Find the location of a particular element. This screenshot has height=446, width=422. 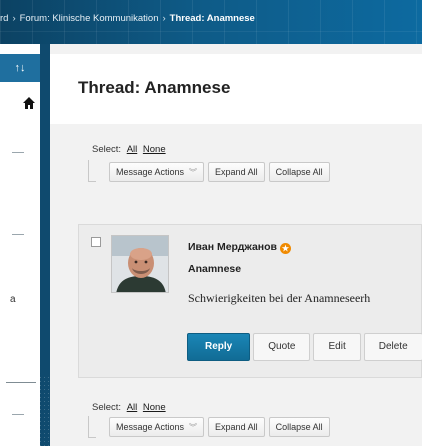

message-subject: Anamnese is located at coordinates (215, 269).